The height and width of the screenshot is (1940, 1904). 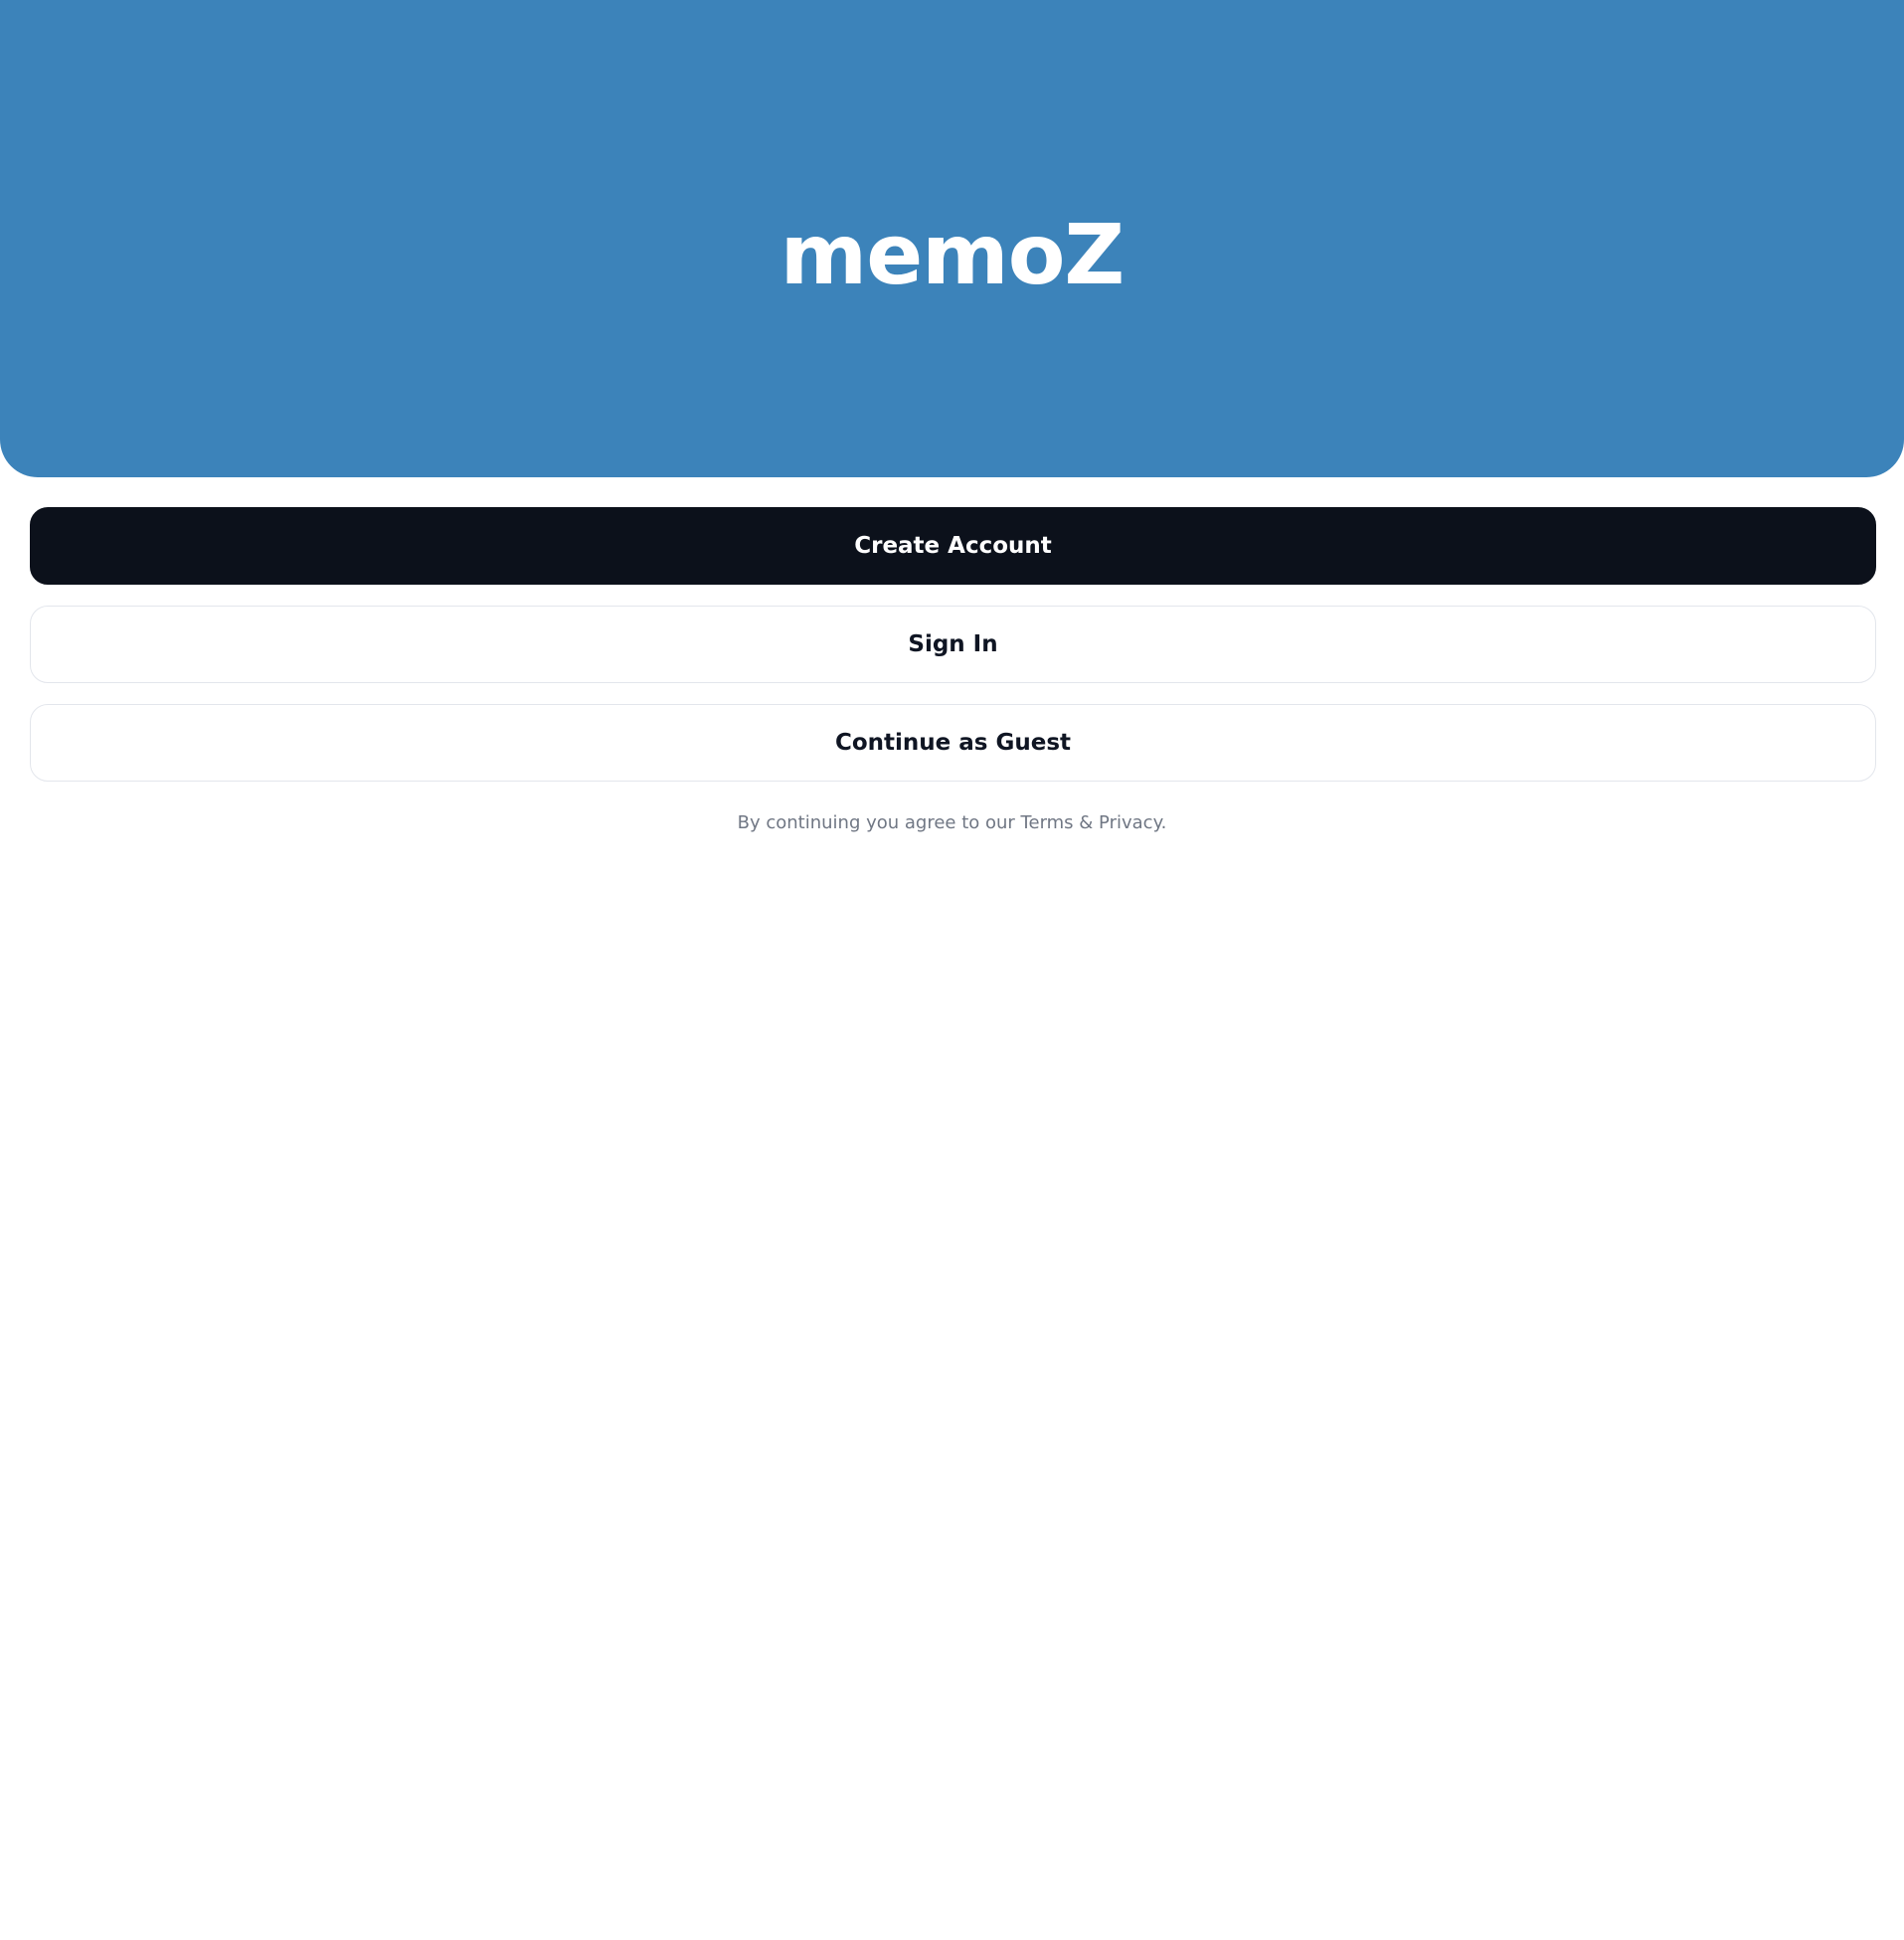 What do you see at coordinates (953, 743) in the screenshot?
I see `continue-as-guest-button: Continue as Guest` at bounding box center [953, 743].